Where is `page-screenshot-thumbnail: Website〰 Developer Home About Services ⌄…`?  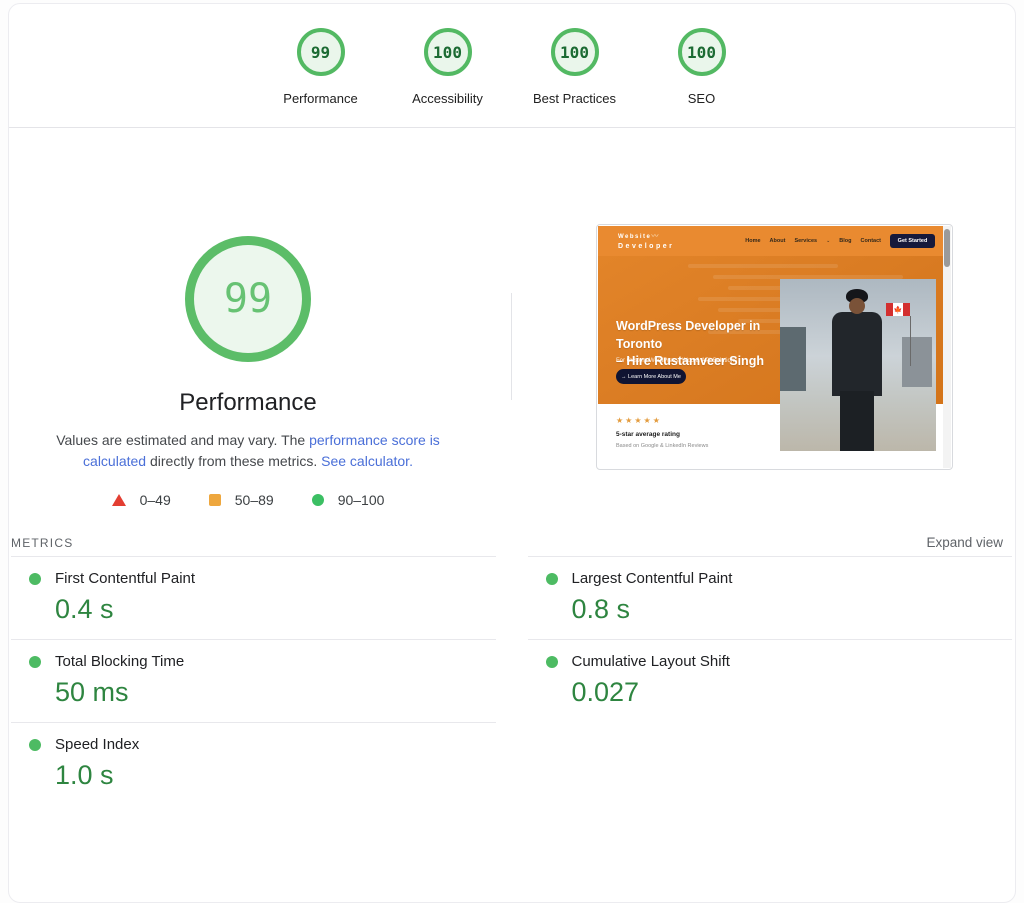 page-screenshot-thumbnail: Website〰 Developer Home About Services ⌄… is located at coordinates (774, 347).